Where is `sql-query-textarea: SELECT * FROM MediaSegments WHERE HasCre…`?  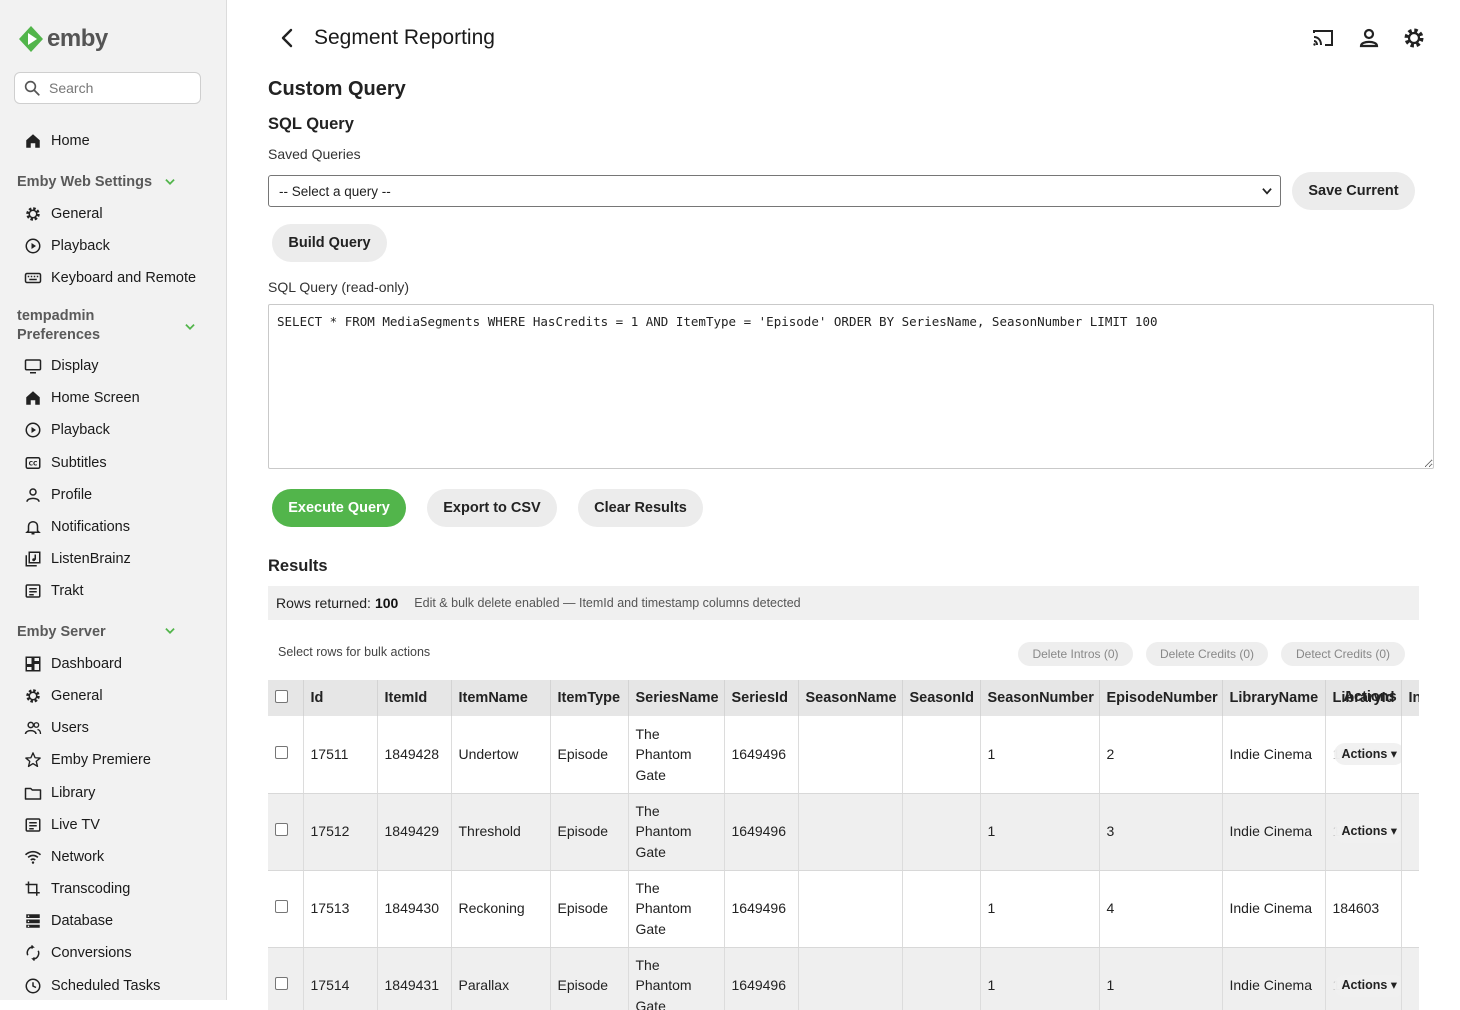 sql-query-textarea: SELECT * FROM MediaSegments WHERE HasCre… is located at coordinates (851, 386).